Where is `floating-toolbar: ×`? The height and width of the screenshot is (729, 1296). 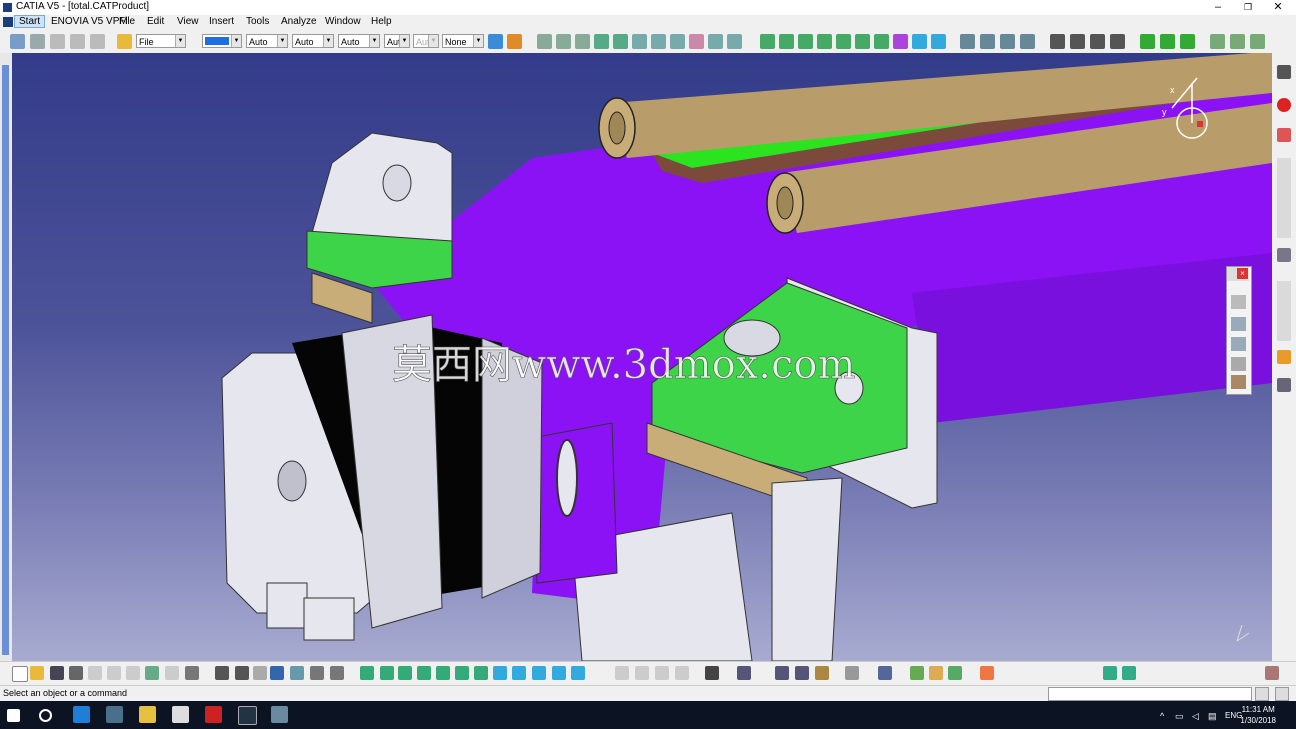
floating-toolbar: × is located at coordinates (1239, 330).